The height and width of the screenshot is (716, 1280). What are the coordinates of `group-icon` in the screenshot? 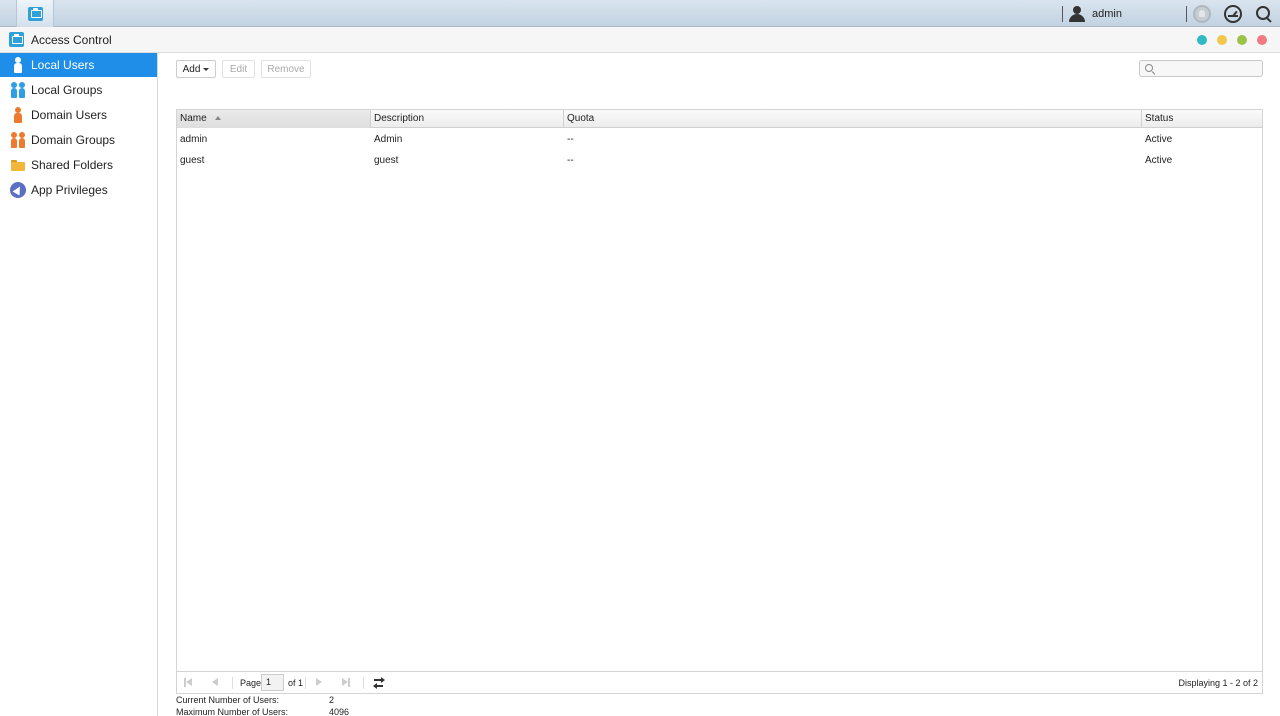 It's located at (18, 90).